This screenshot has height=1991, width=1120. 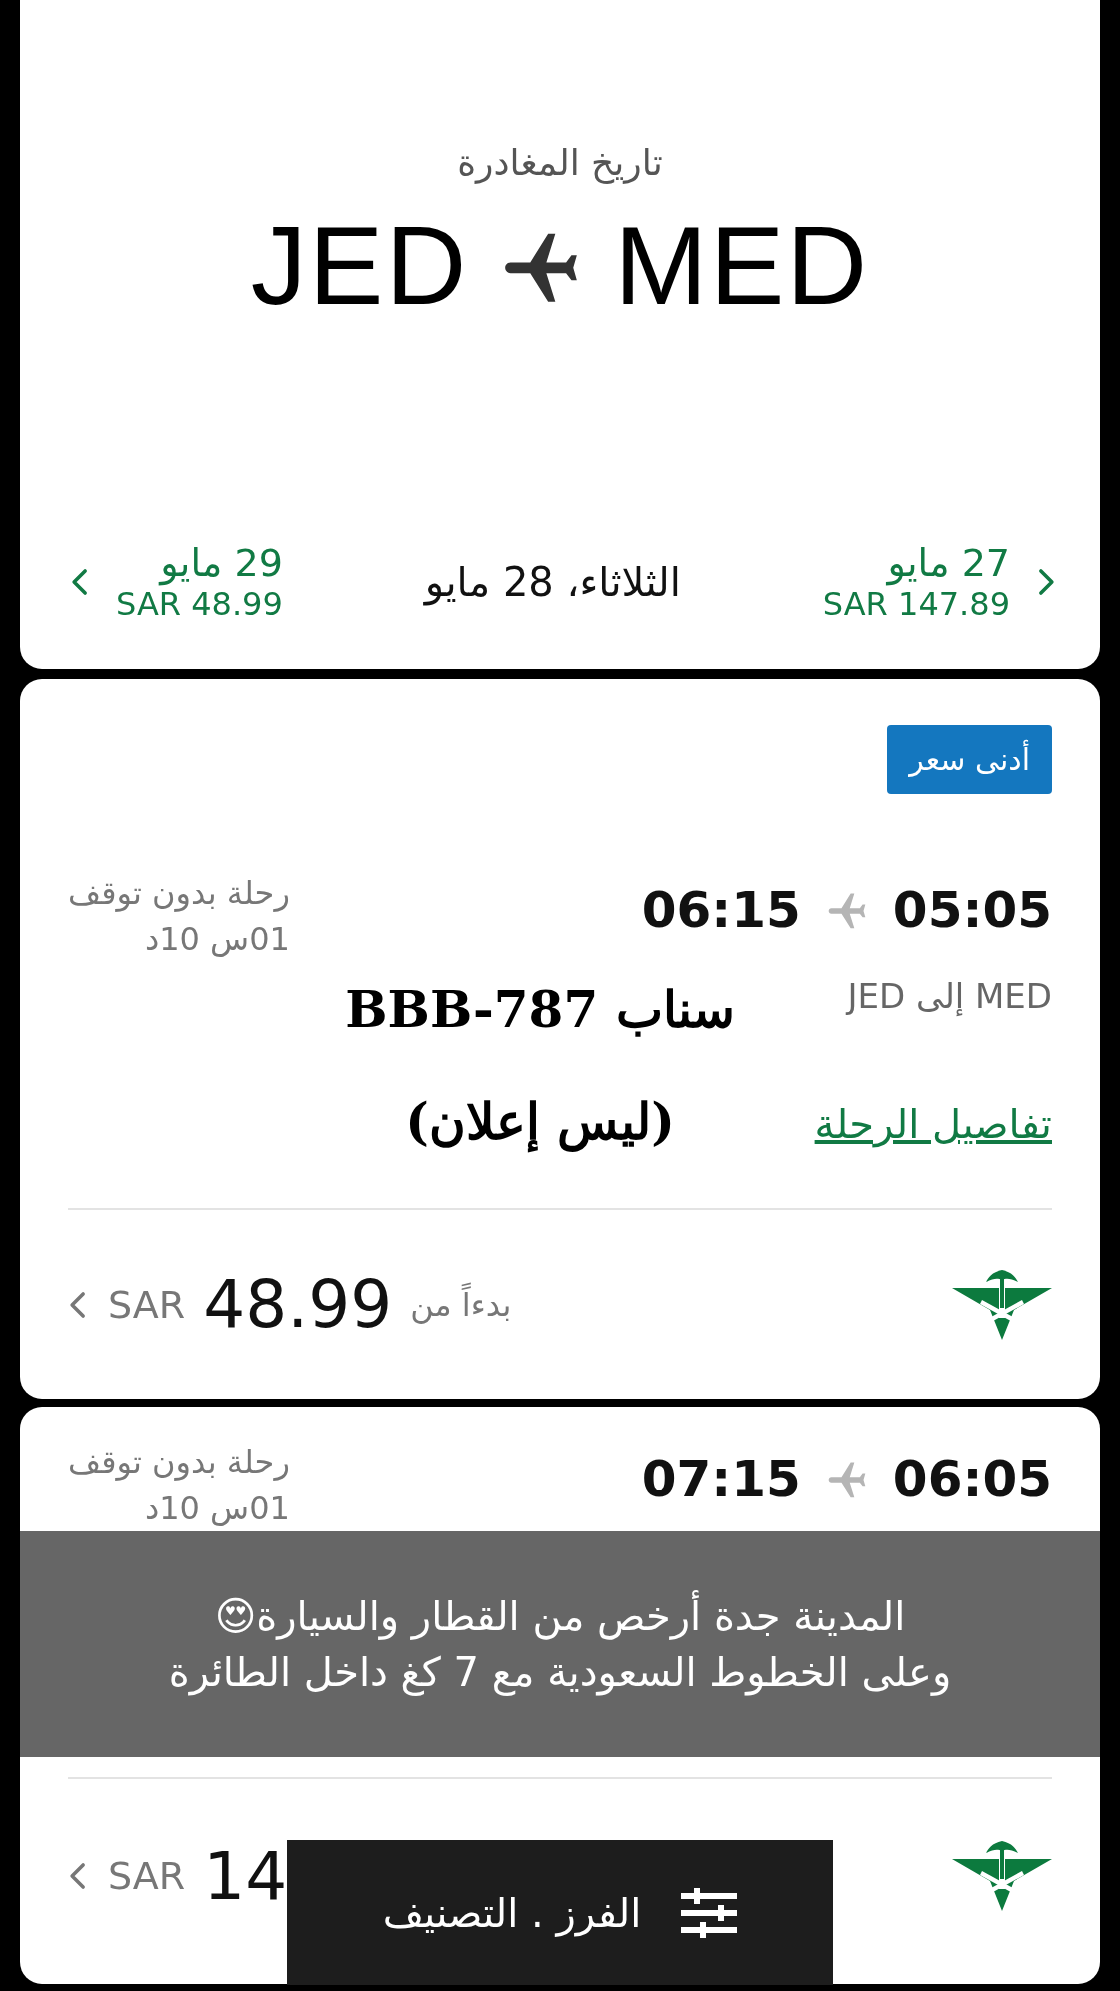 I want to click on overlay-text: سناب BBB-787, so click(x=540, y=1009).